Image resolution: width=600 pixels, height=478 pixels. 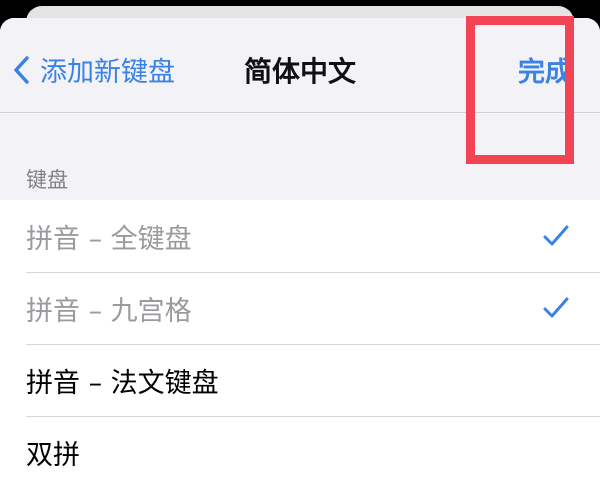 What do you see at coordinates (21, 69) in the screenshot?
I see `chevron-left-icon` at bounding box center [21, 69].